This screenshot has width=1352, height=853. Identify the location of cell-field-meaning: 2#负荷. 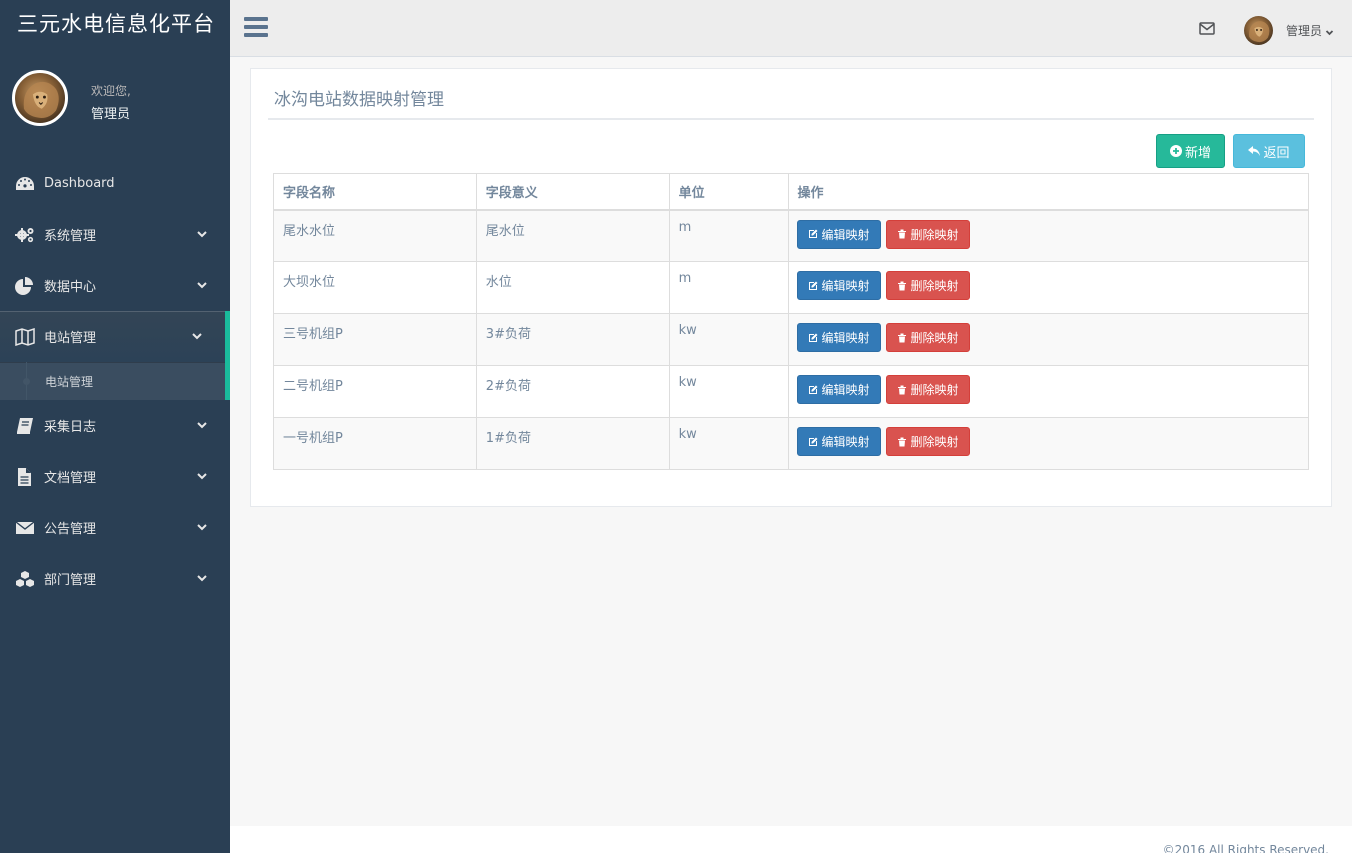
(572, 391).